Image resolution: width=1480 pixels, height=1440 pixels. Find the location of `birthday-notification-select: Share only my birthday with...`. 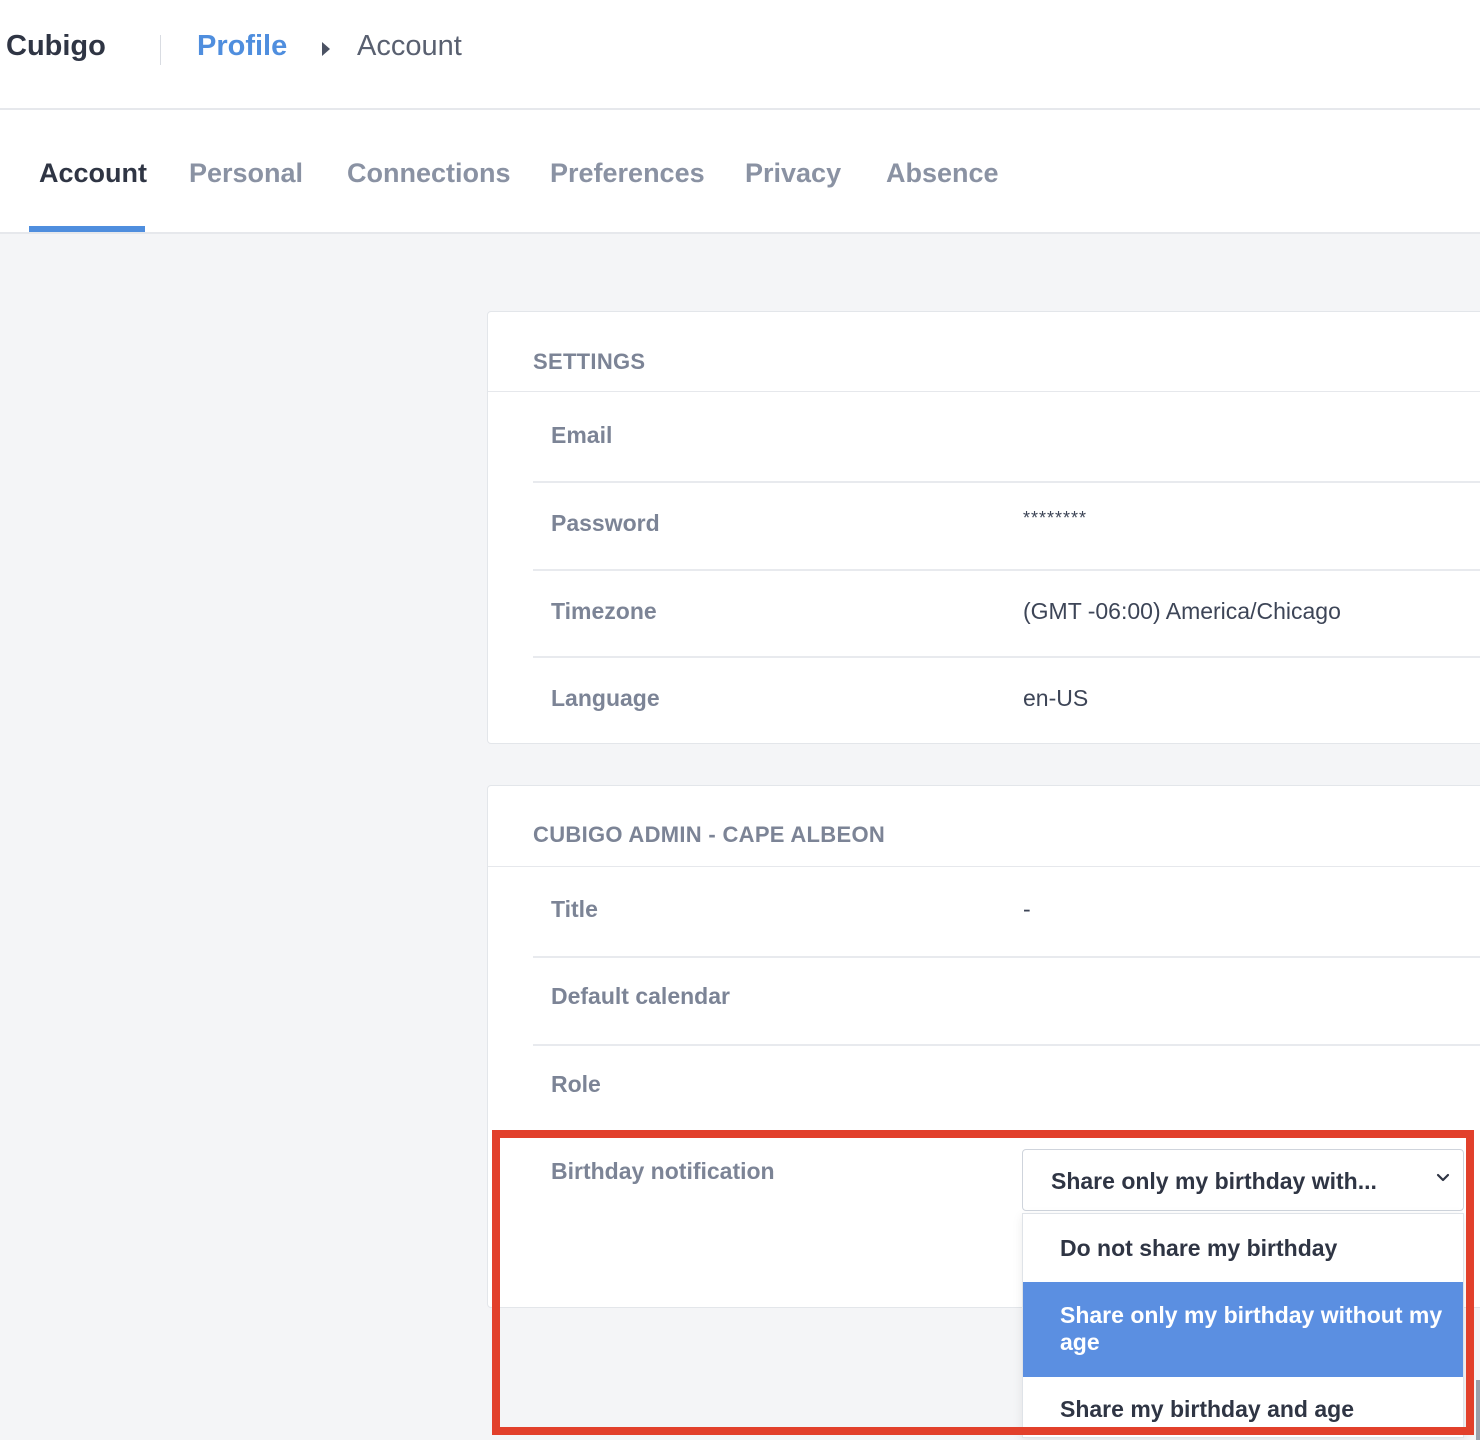

birthday-notification-select: Share only my birthday with... is located at coordinates (1243, 1180).